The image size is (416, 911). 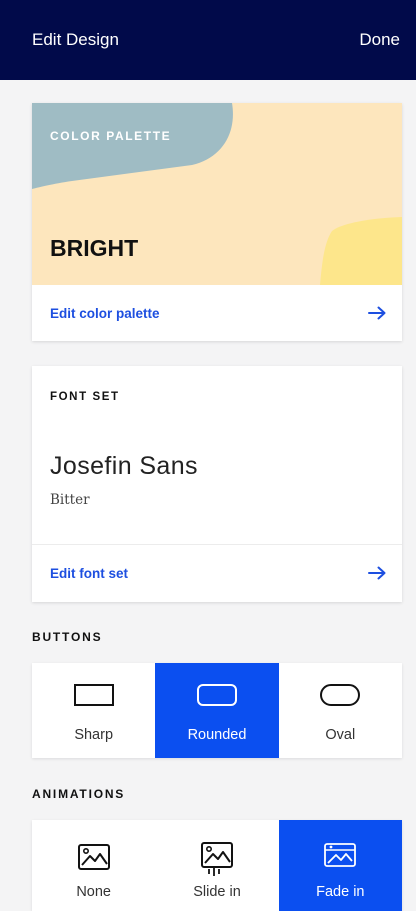 I want to click on animation-selector: None Slide in Fade in, so click(x=217, y=865).